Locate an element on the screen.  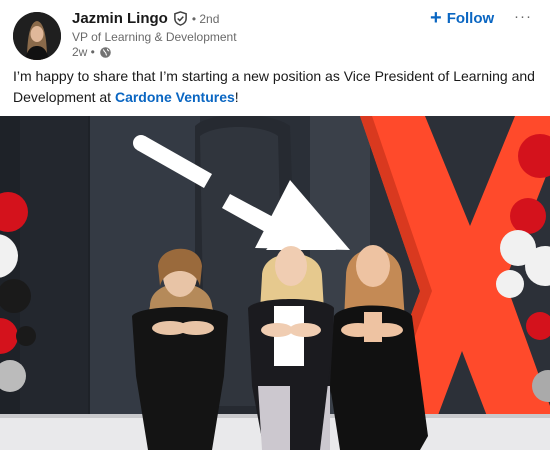
post-timestamp: 2w • is located at coordinates (83, 52).